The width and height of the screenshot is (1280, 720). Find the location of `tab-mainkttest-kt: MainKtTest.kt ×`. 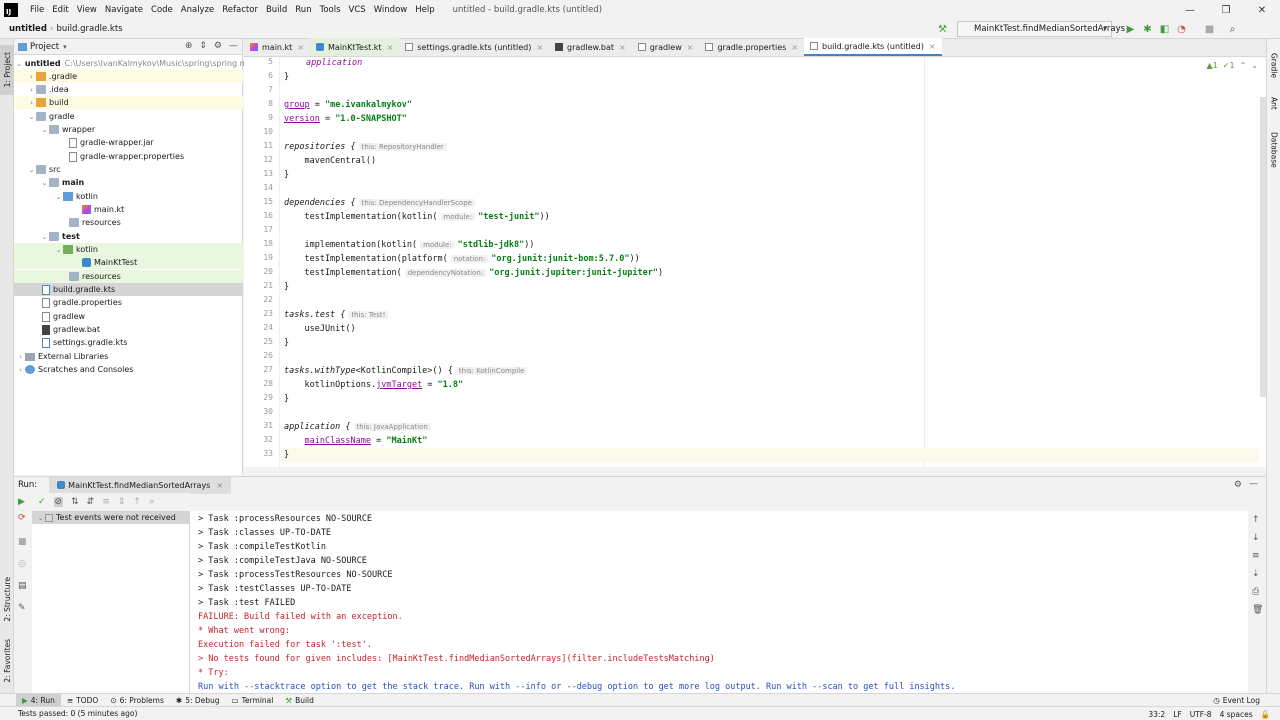

tab-mainkttest-kt: MainKtTest.kt × is located at coordinates (355, 47).